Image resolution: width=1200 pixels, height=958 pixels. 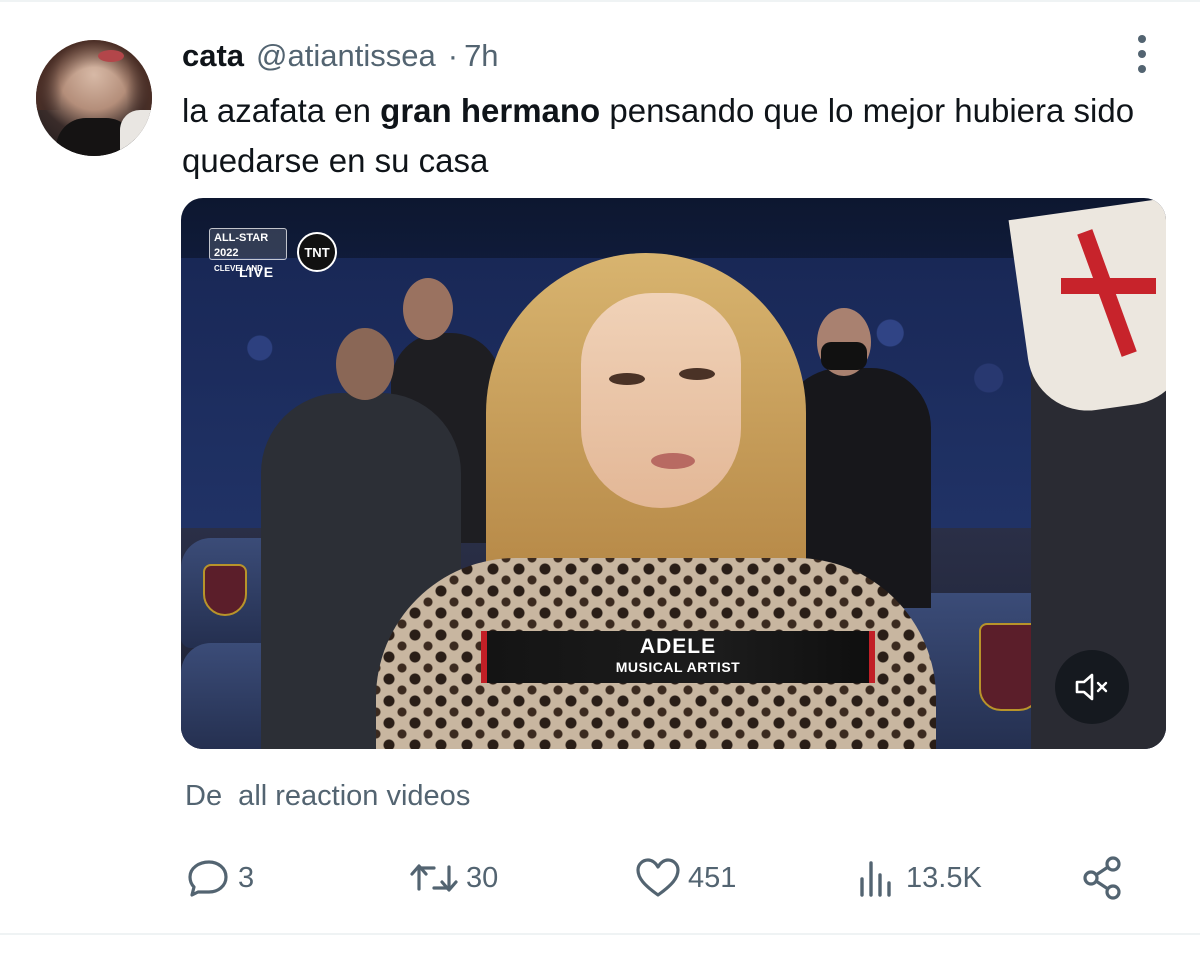 I want to click on cavaliers-logo, so click(x=225, y=590).